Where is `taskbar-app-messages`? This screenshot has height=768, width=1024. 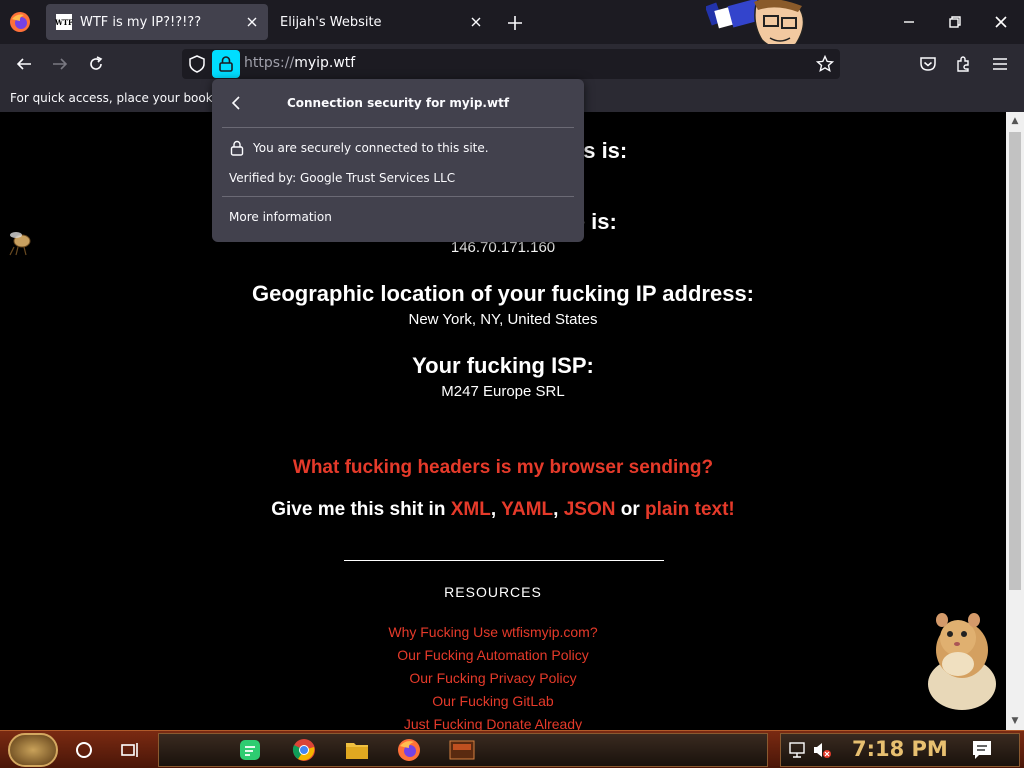
taskbar-app-messages is located at coordinates (250, 750).